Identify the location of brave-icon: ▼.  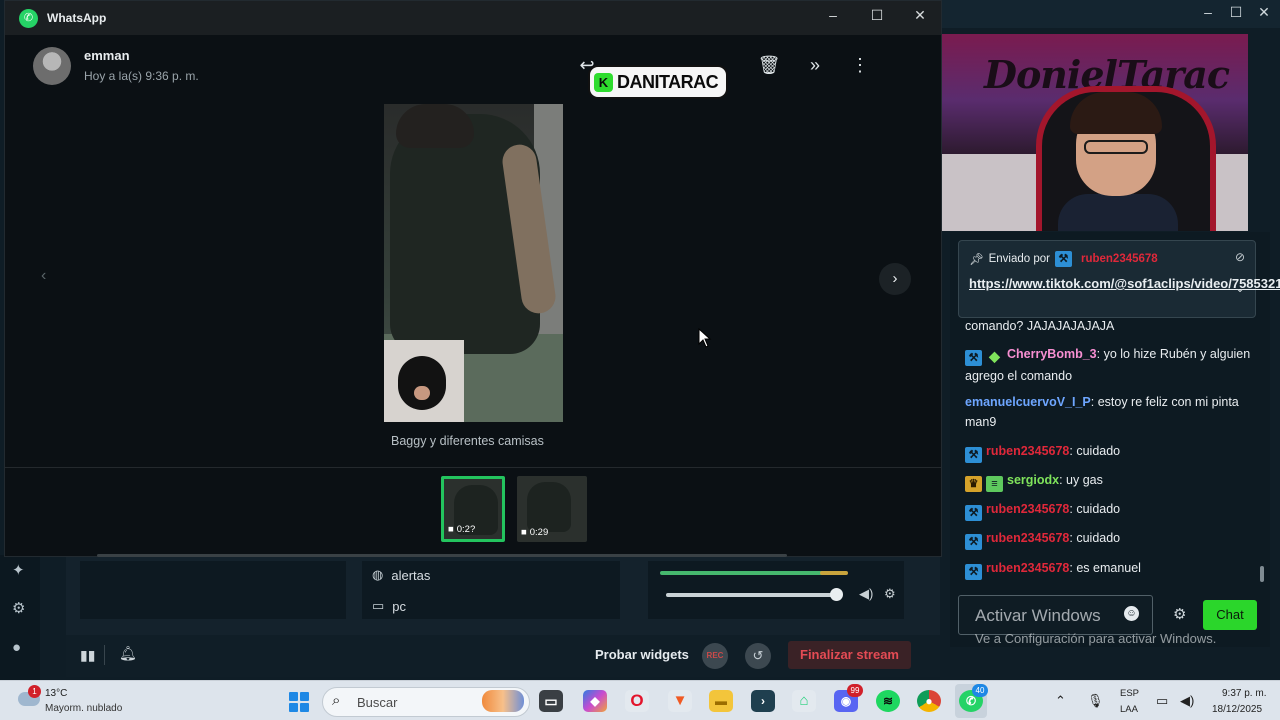
(680, 701).